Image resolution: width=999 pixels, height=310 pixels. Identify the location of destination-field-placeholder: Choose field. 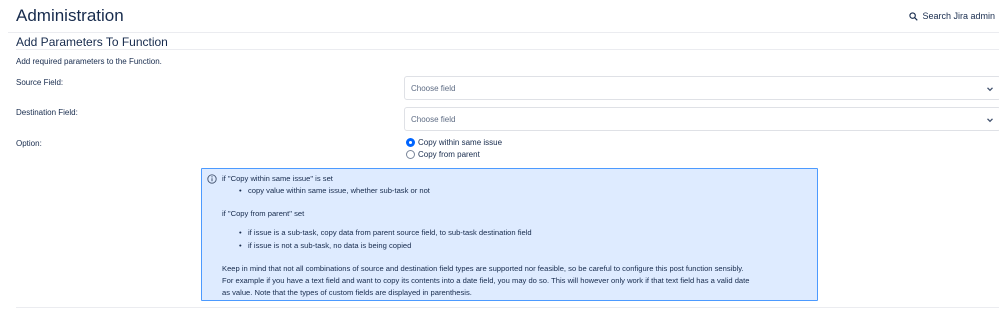
(433, 119).